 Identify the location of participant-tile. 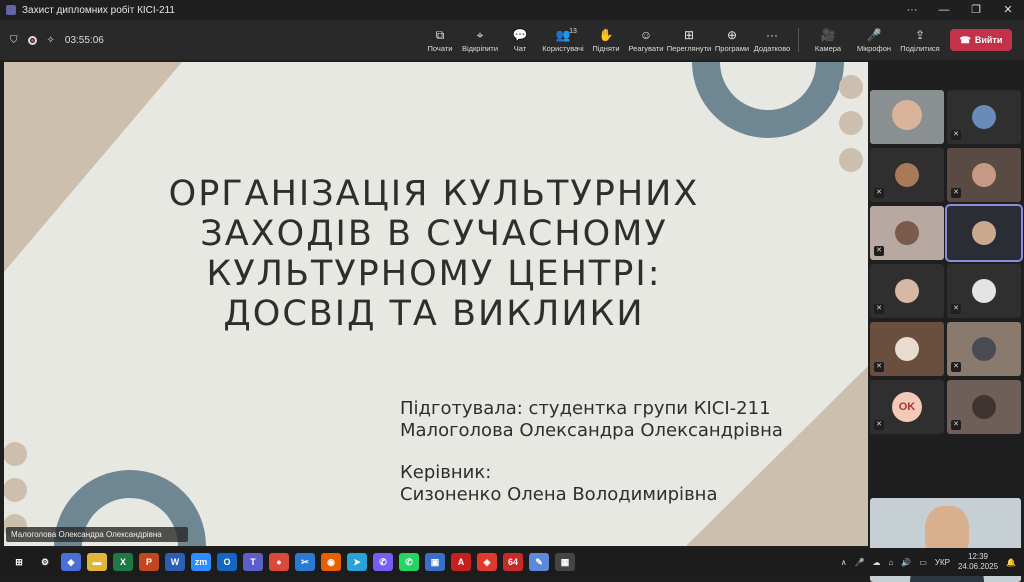
(907, 117).